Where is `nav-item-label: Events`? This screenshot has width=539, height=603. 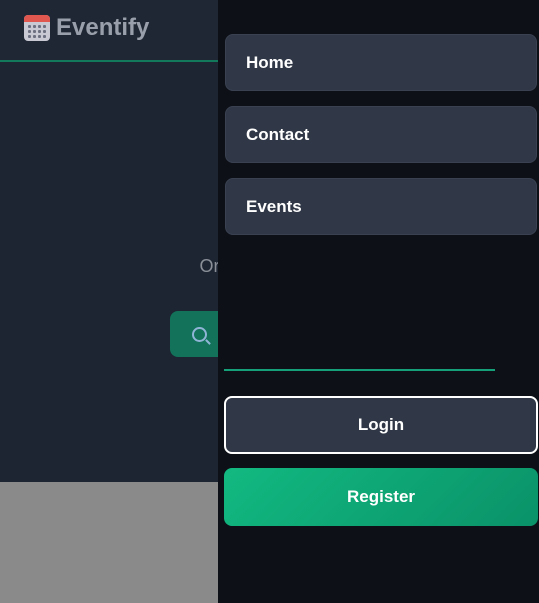
nav-item-label: Events is located at coordinates (274, 206).